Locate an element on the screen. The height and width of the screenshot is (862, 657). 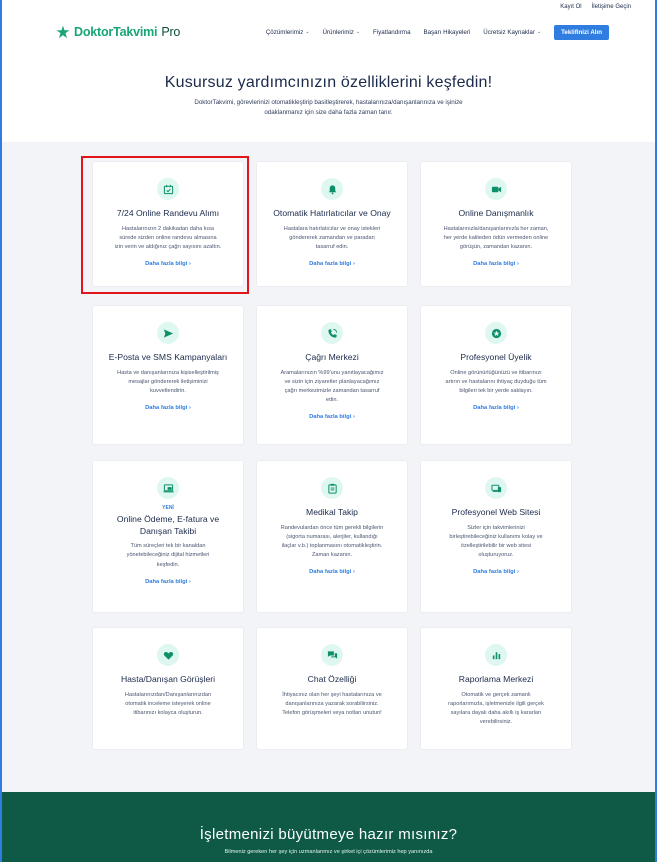
send-icon is located at coordinates (168, 333).